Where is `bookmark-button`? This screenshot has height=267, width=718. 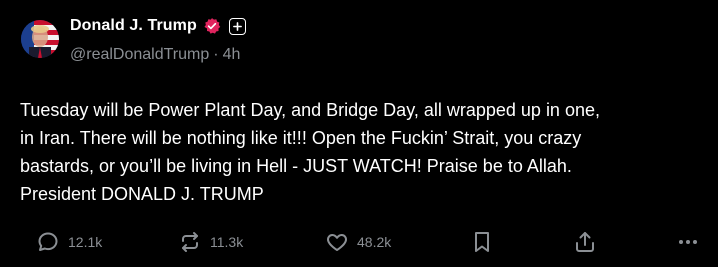 bookmark-button is located at coordinates (482, 242).